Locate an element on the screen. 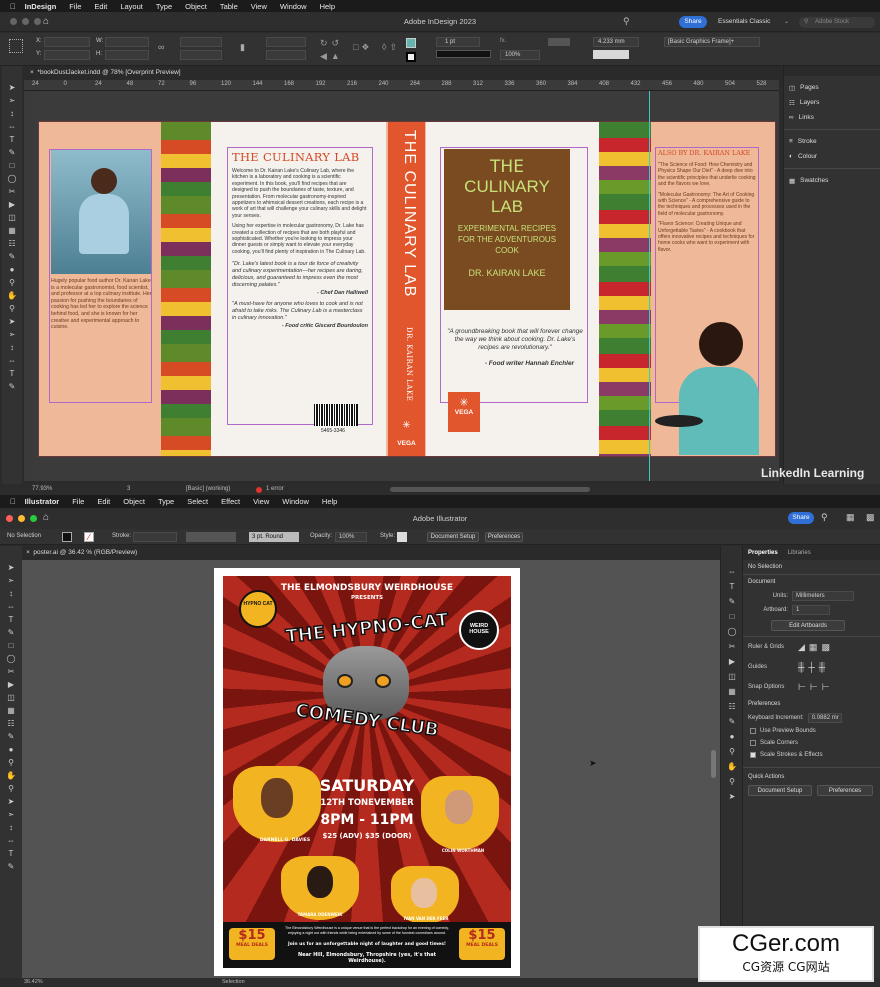  ai-share-button: Share is located at coordinates (801, 518).